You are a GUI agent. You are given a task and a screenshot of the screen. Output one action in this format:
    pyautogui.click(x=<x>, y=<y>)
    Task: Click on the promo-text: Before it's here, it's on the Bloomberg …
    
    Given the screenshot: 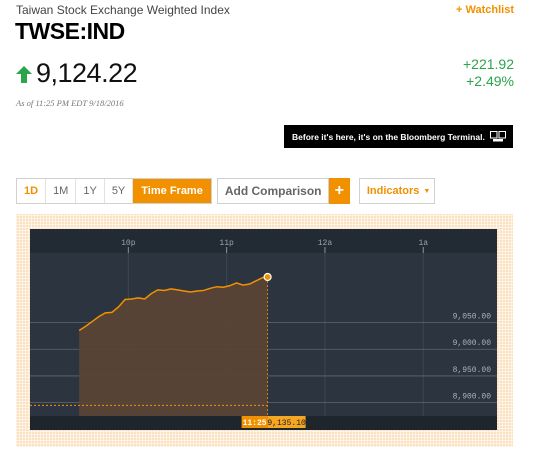 What is the action you would take?
    pyautogui.click(x=388, y=136)
    